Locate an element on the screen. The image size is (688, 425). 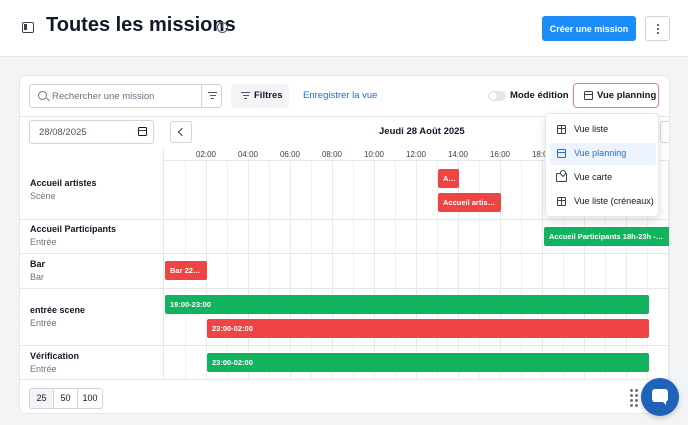
more-options-button is located at coordinates (657, 28).